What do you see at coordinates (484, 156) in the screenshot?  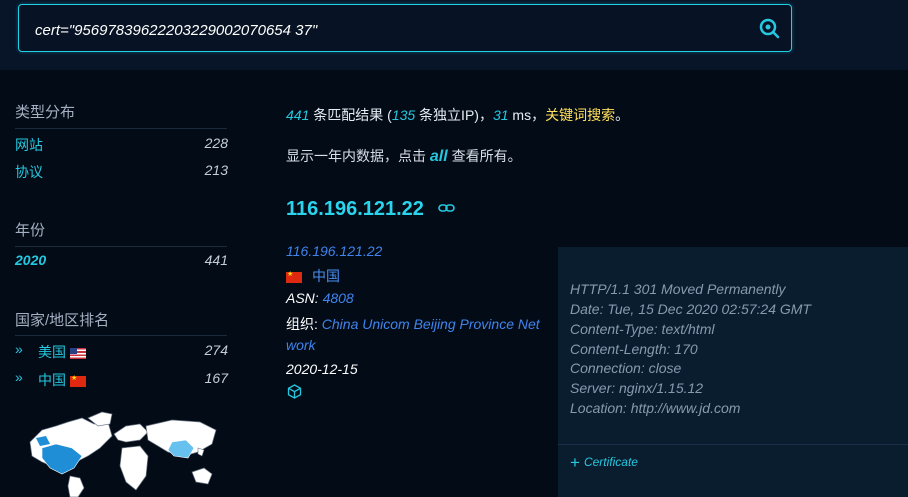 I see `notice-text: 查看所有。` at bounding box center [484, 156].